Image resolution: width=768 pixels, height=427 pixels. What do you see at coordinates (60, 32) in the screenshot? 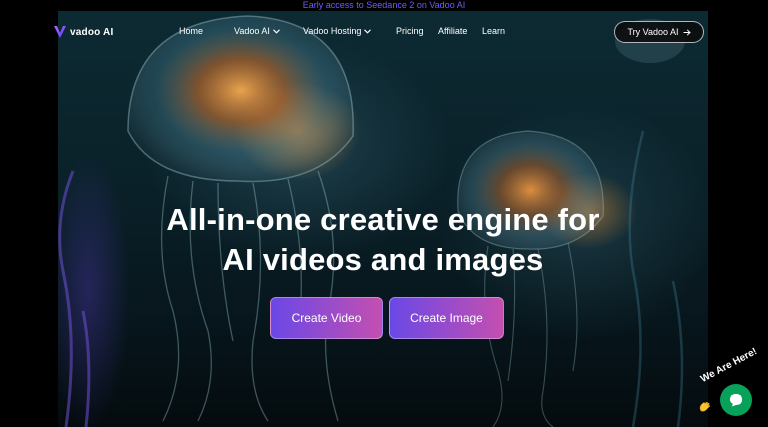
I see `vadoo-logo-icon` at bounding box center [60, 32].